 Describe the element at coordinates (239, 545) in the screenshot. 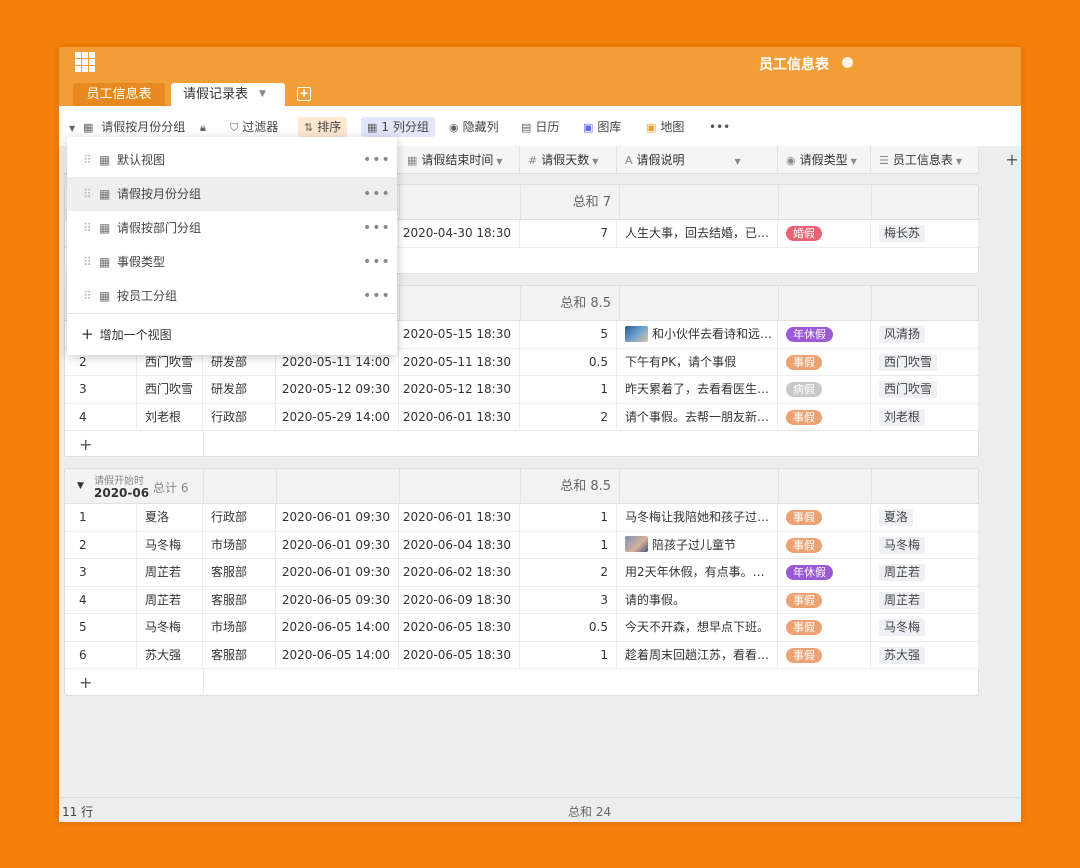

I see `cell-dept: 市场部` at that location.